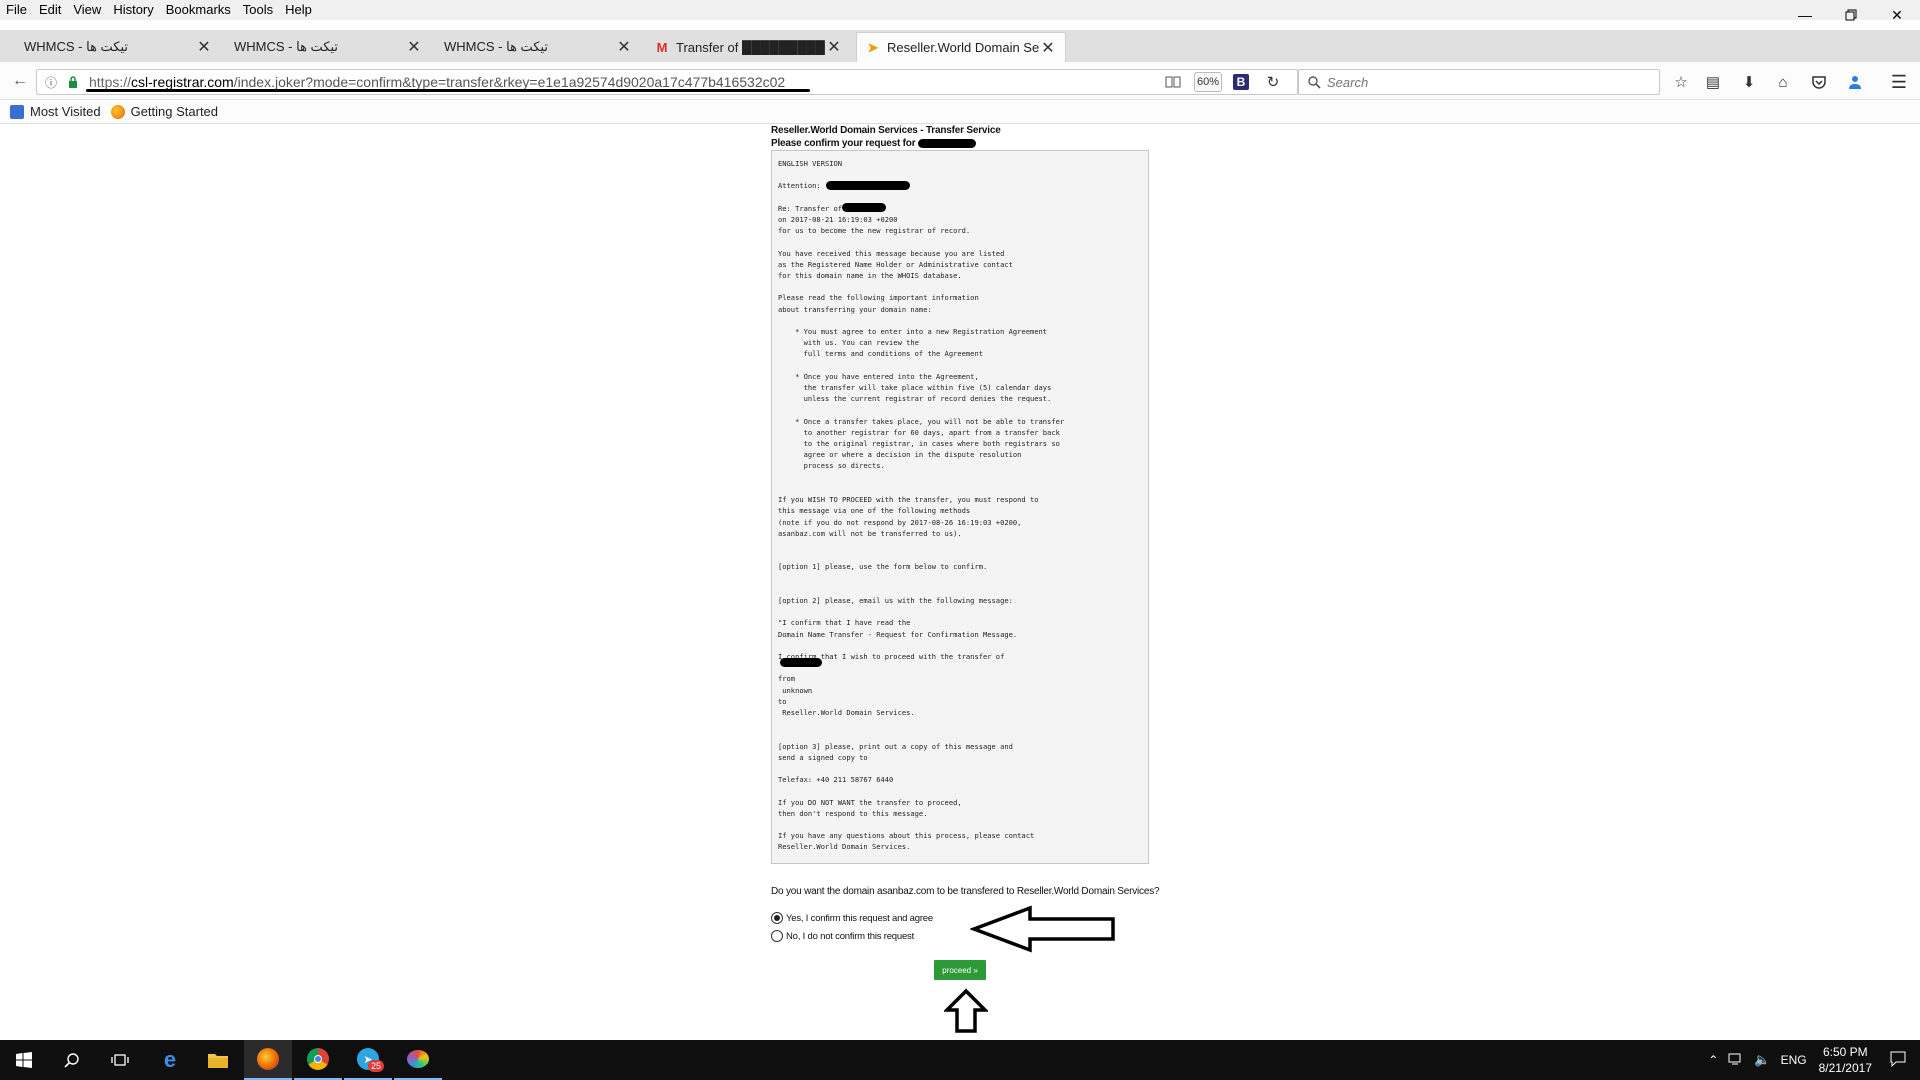  I want to click on clock: 6:50 PM 8/21/2017, so click(1845, 1060).